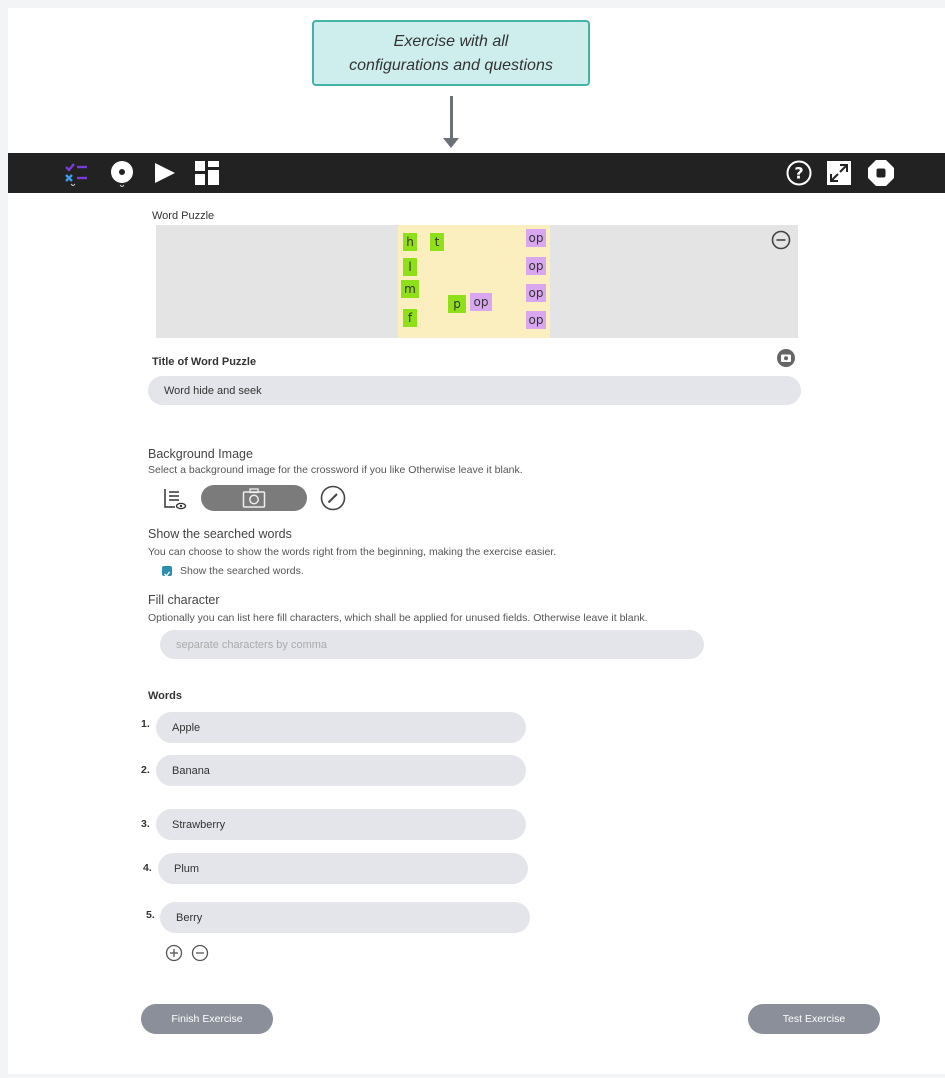  Describe the element at coordinates (786, 360) in the screenshot. I see `image-settings-icon` at that location.